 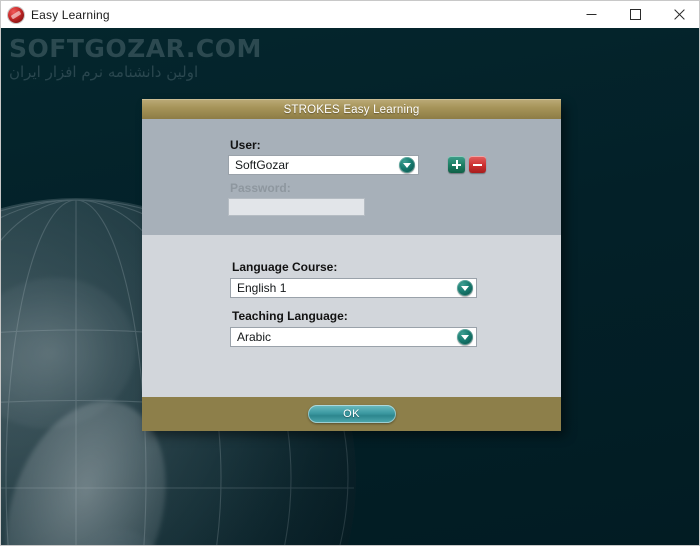 I want to click on watermark-title: SOFTGOZAR.COM, so click(x=135, y=48).